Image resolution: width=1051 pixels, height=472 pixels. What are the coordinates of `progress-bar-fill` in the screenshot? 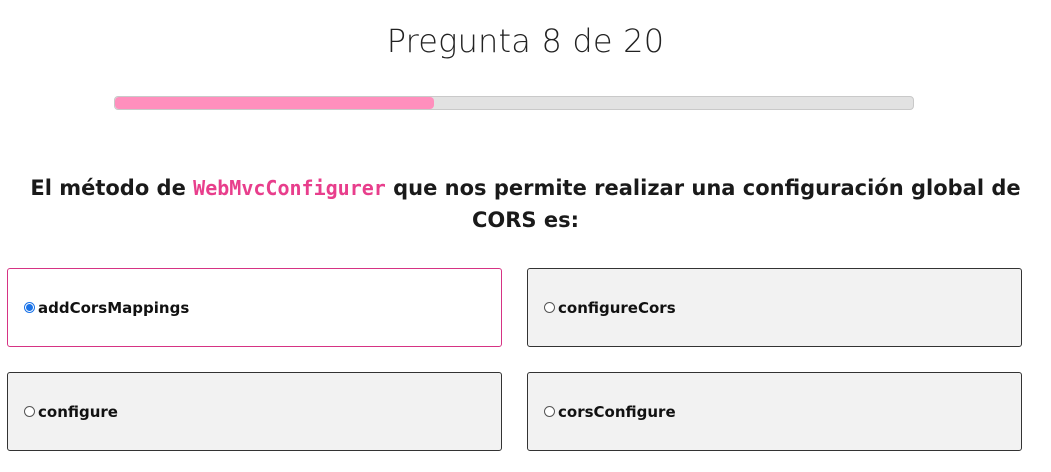 It's located at (275, 103).